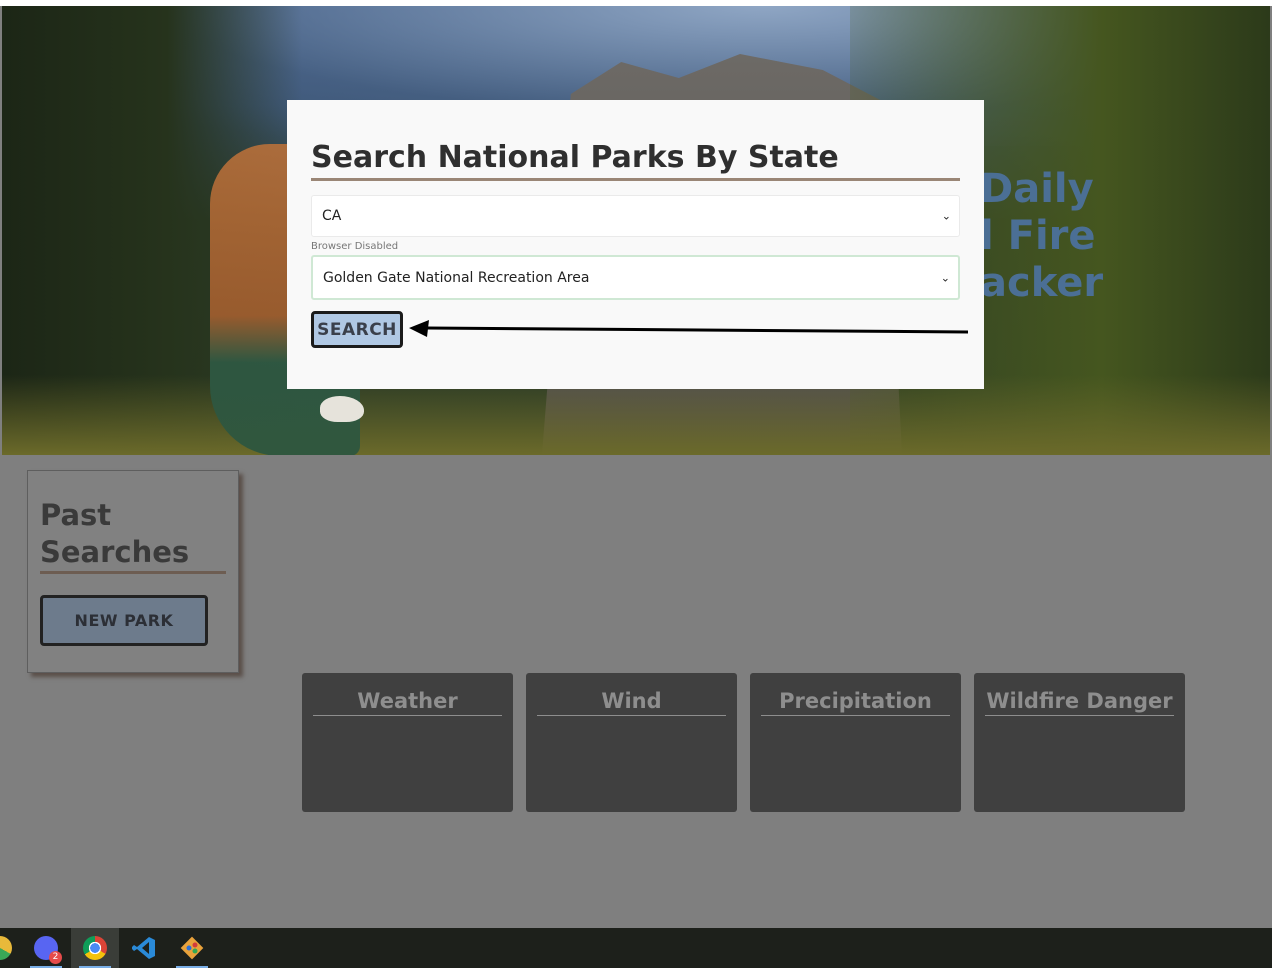  Describe the element at coordinates (635, 160) in the screenshot. I see `search-heading: Search National Parks By State` at that location.